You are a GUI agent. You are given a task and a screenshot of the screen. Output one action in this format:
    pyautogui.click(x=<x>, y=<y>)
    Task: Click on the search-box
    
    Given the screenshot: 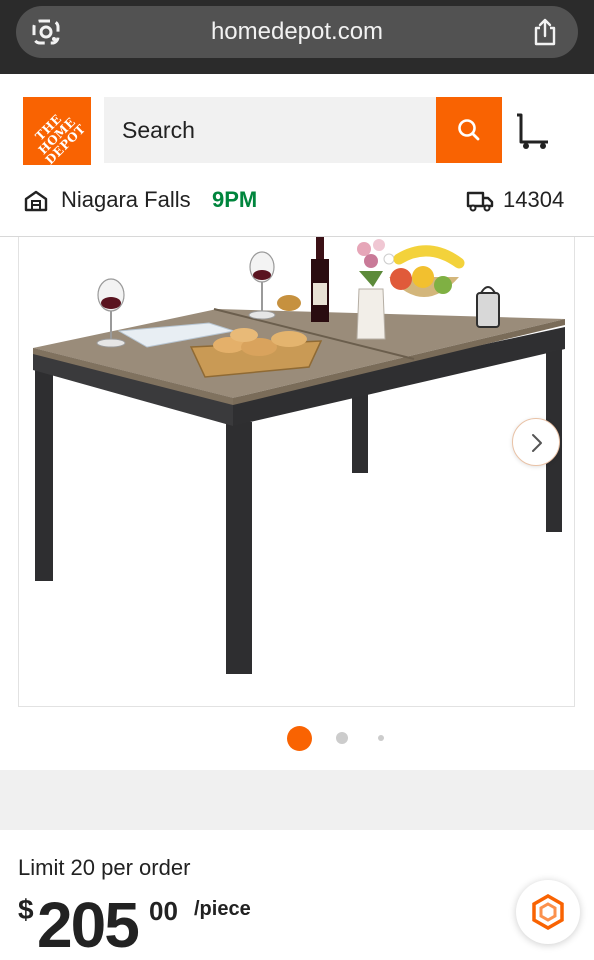 What is the action you would take?
    pyautogui.click(x=270, y=130)
    